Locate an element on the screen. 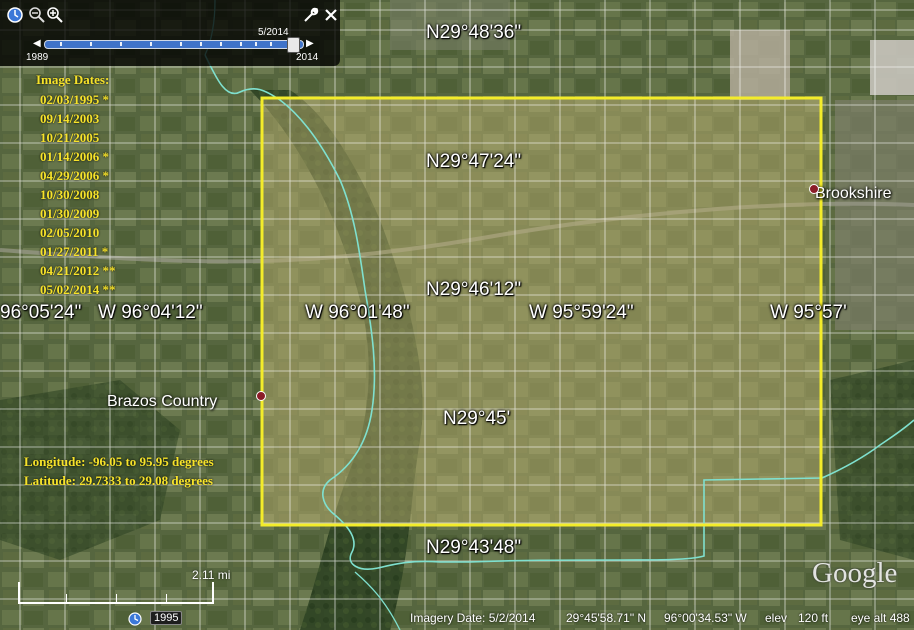  latitude-grid-label: N29°48'36" is located at coordinates (474, 32).